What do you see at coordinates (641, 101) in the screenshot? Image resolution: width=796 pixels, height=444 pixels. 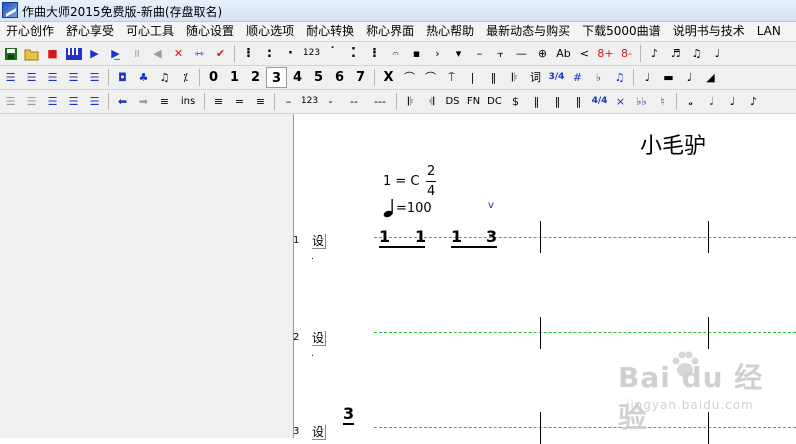 I see `double-flat-button: ♭♭` at bounding box center [641, 101].